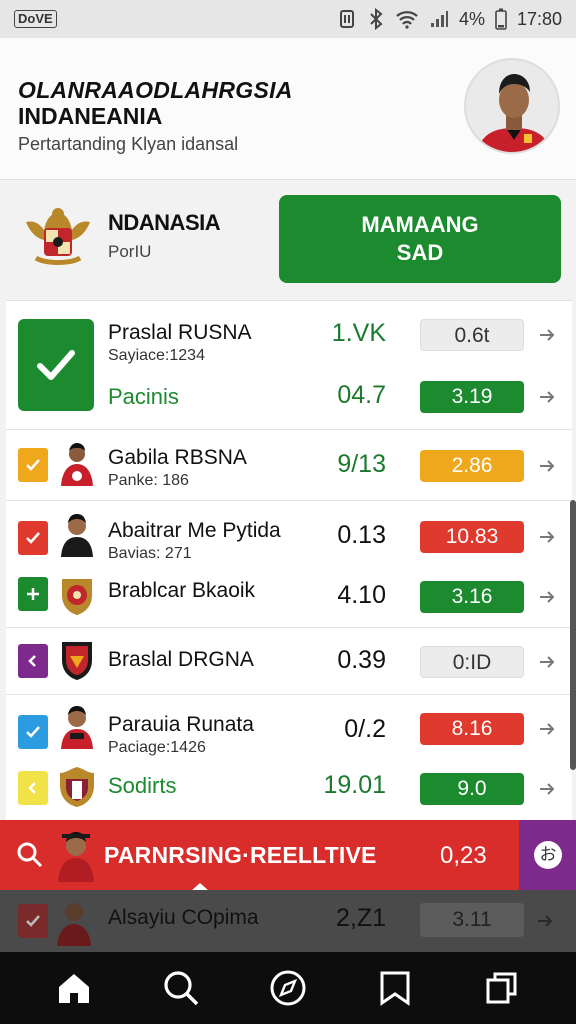 Image resolution: width=576 pixels, height=1024 pixels. I want to click on home-icon, so click(74, 988).